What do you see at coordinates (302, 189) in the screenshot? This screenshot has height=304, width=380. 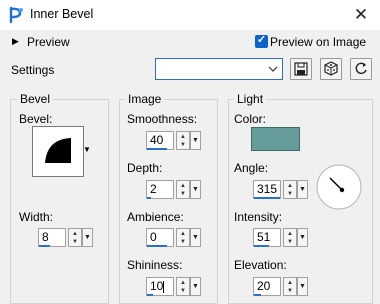 I see `angle-dropdown-arrow-icon: ▼` at bounding box center [302, 189].